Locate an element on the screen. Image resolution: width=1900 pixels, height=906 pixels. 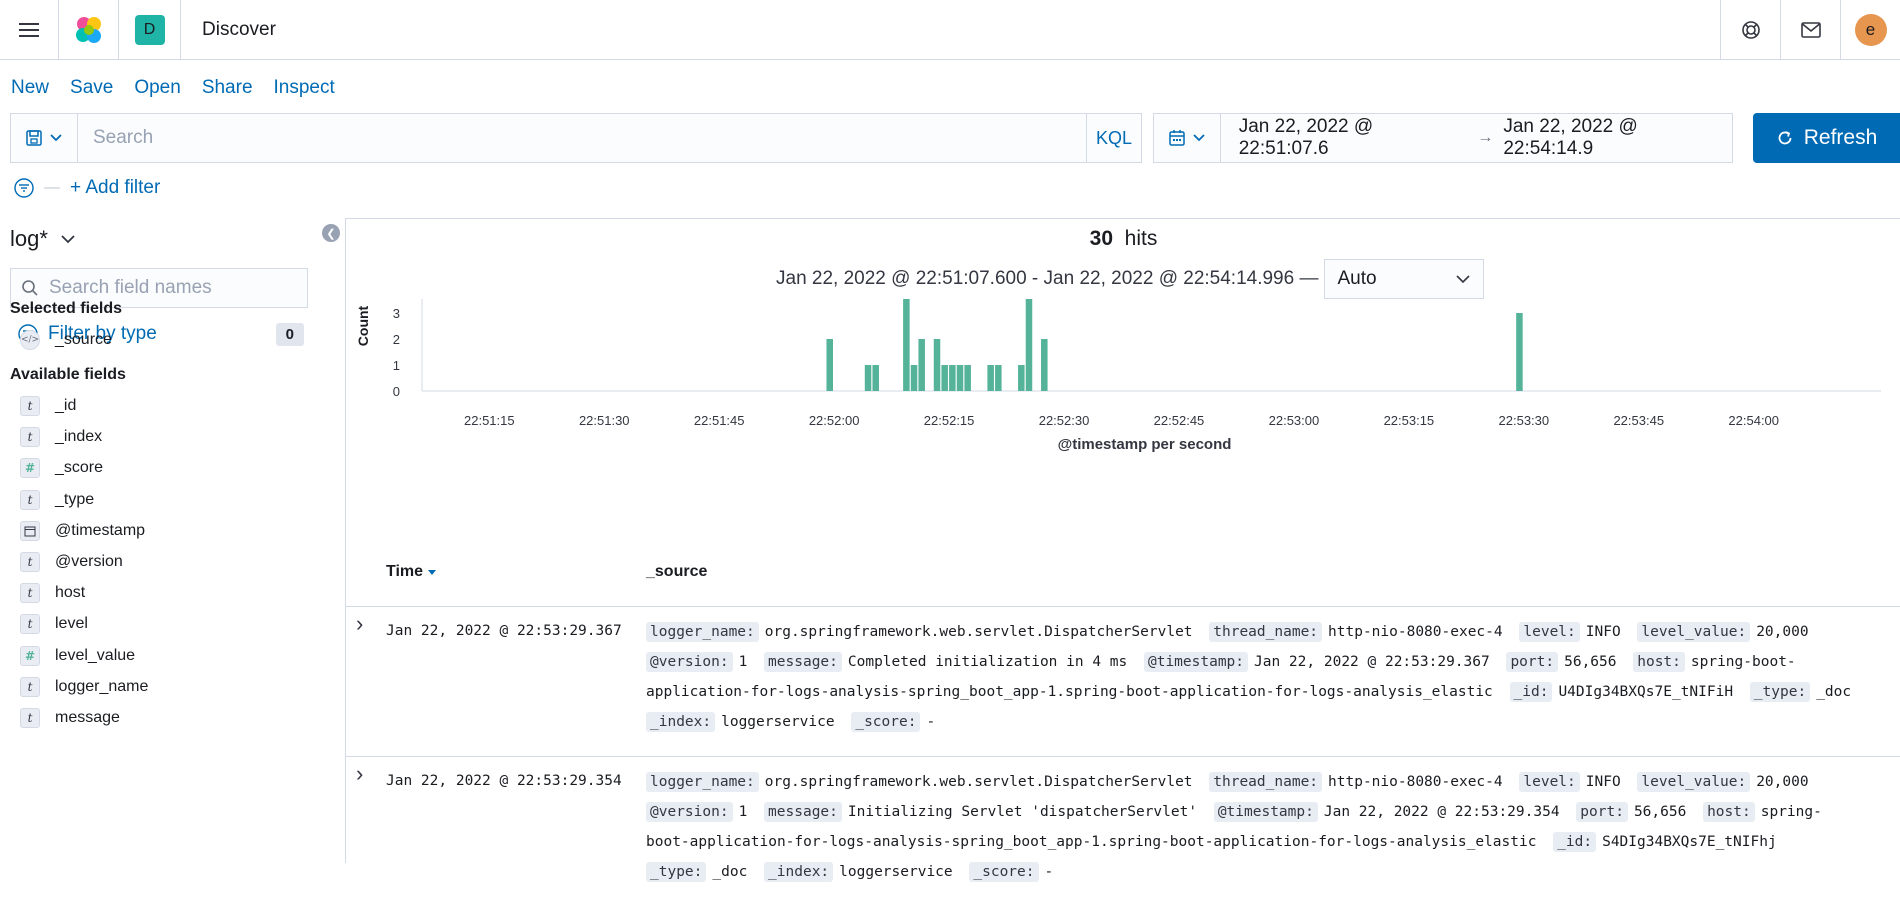
sort-down-icon is located at coordinates (432, 572).